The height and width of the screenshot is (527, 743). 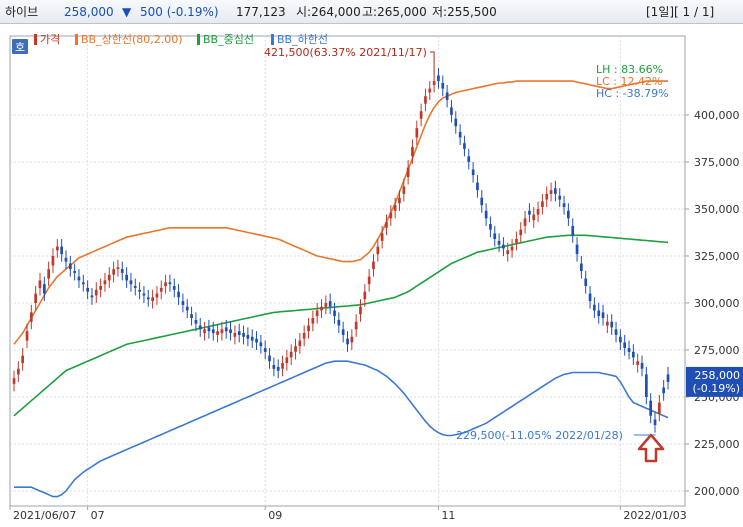 I want to click on x-axis: 2021/06/07 07 09 11 2022/01/03, so click(x=348, y=514).